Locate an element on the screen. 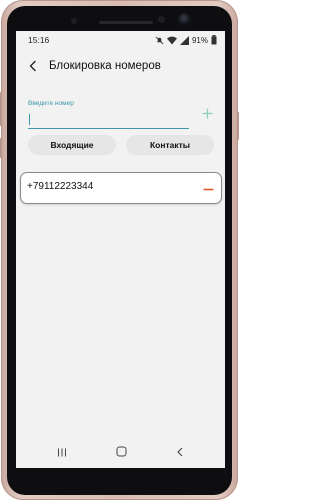  recent-apps-button is located at coordinates (62, 453).